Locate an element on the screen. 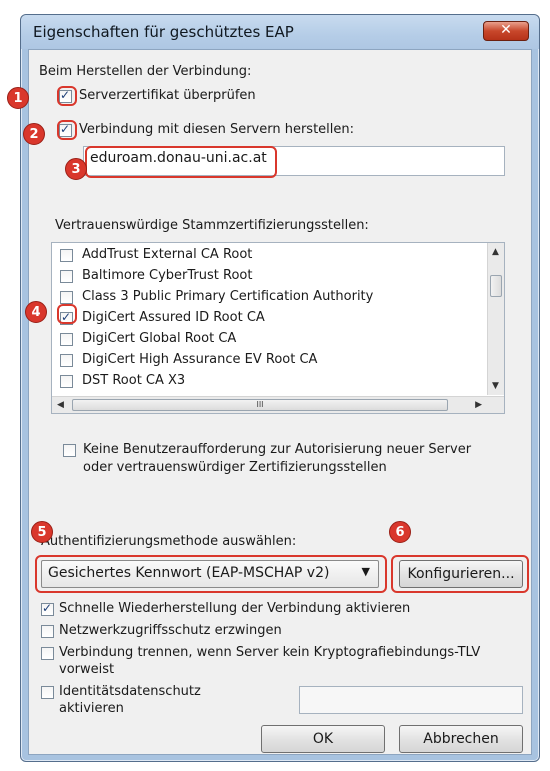 Image resolution: width=550 pixels, height=771 pixels. title-bar: Eigenschaften für geschütztes EAP ✕ is located at coordinates (280, 32).